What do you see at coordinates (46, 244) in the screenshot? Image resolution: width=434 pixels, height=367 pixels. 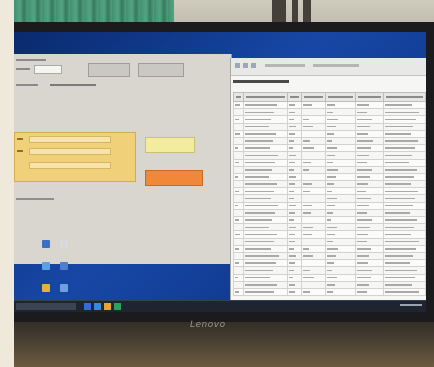 I see `desktop-icon` at bounding box center [46, 244].